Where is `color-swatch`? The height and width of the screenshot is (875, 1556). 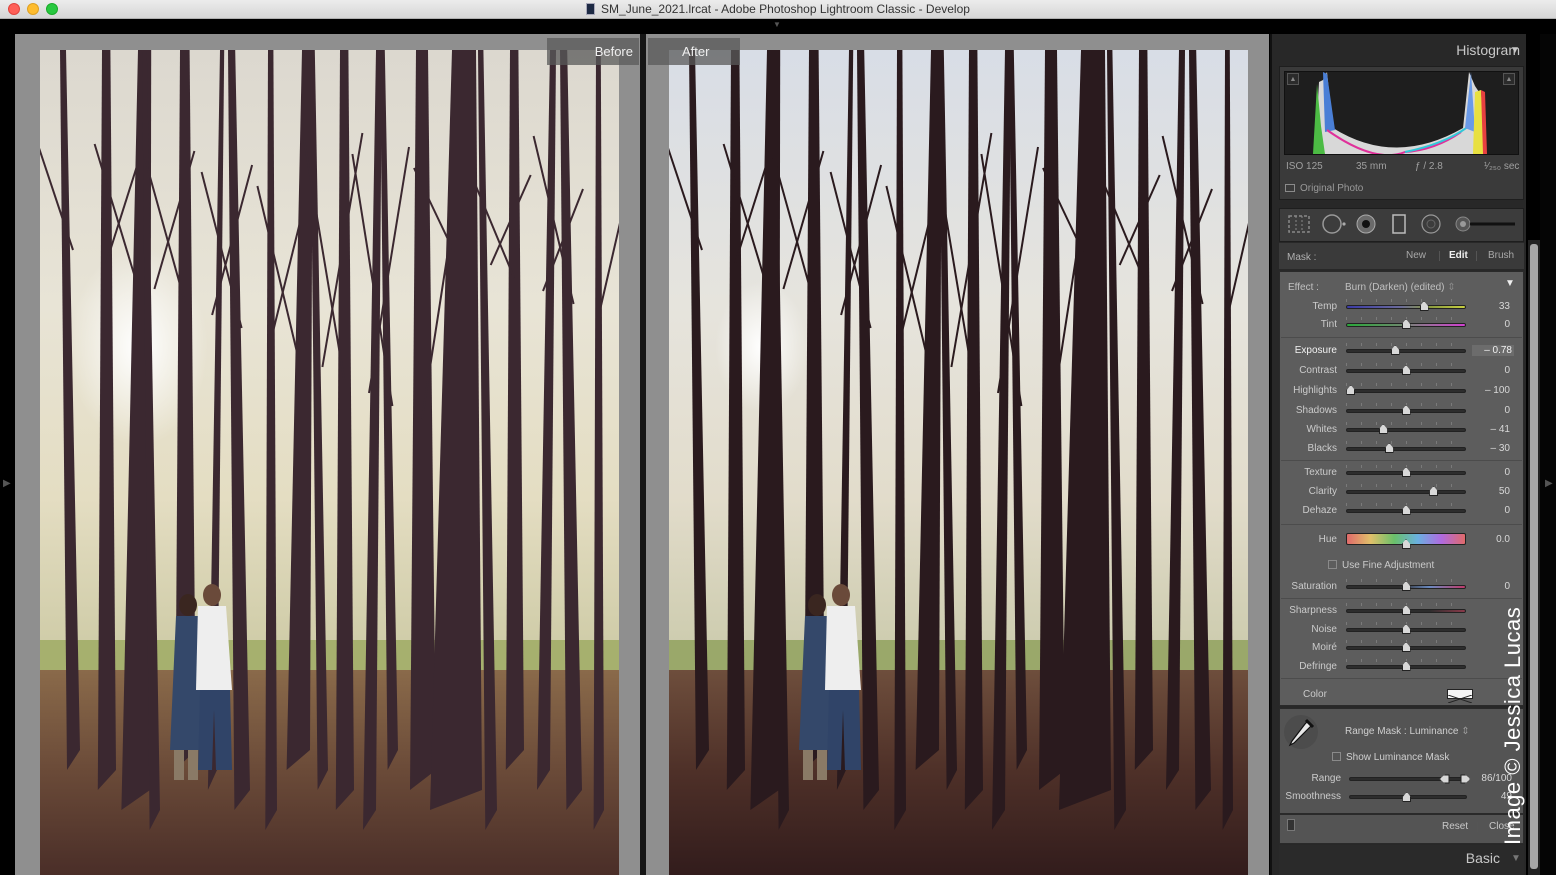
color-swatch is located at coordinates (1460, 696).